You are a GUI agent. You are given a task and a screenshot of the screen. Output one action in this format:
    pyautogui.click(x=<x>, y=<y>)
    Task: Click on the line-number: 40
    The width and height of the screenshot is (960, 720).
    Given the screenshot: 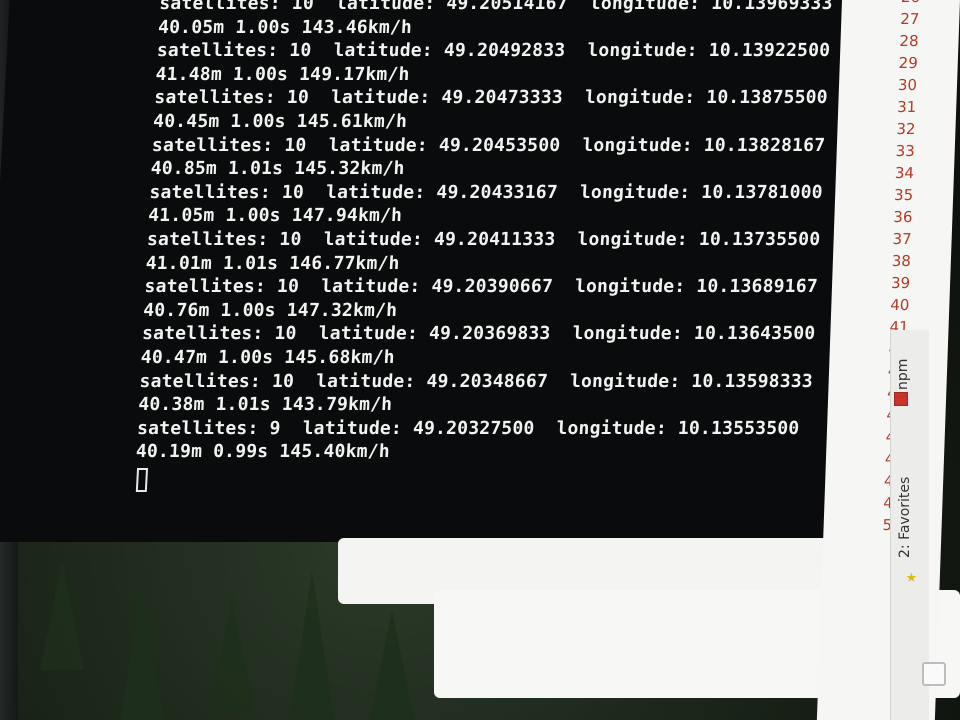 What is the action you would take?
    pyautogui.click(x=899, y=305)
    